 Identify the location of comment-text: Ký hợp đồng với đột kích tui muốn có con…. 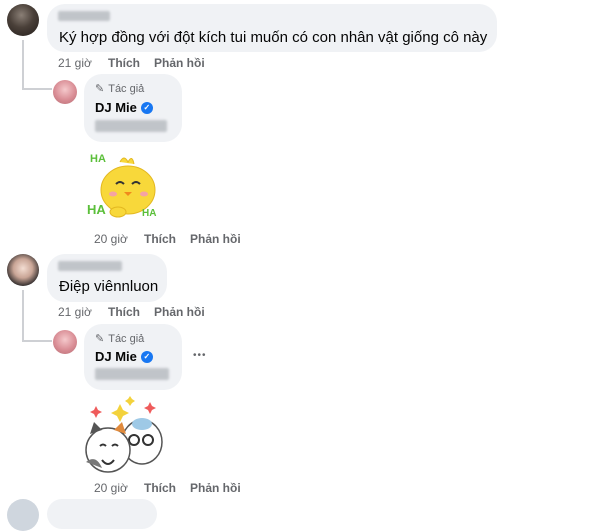
(273, 37).